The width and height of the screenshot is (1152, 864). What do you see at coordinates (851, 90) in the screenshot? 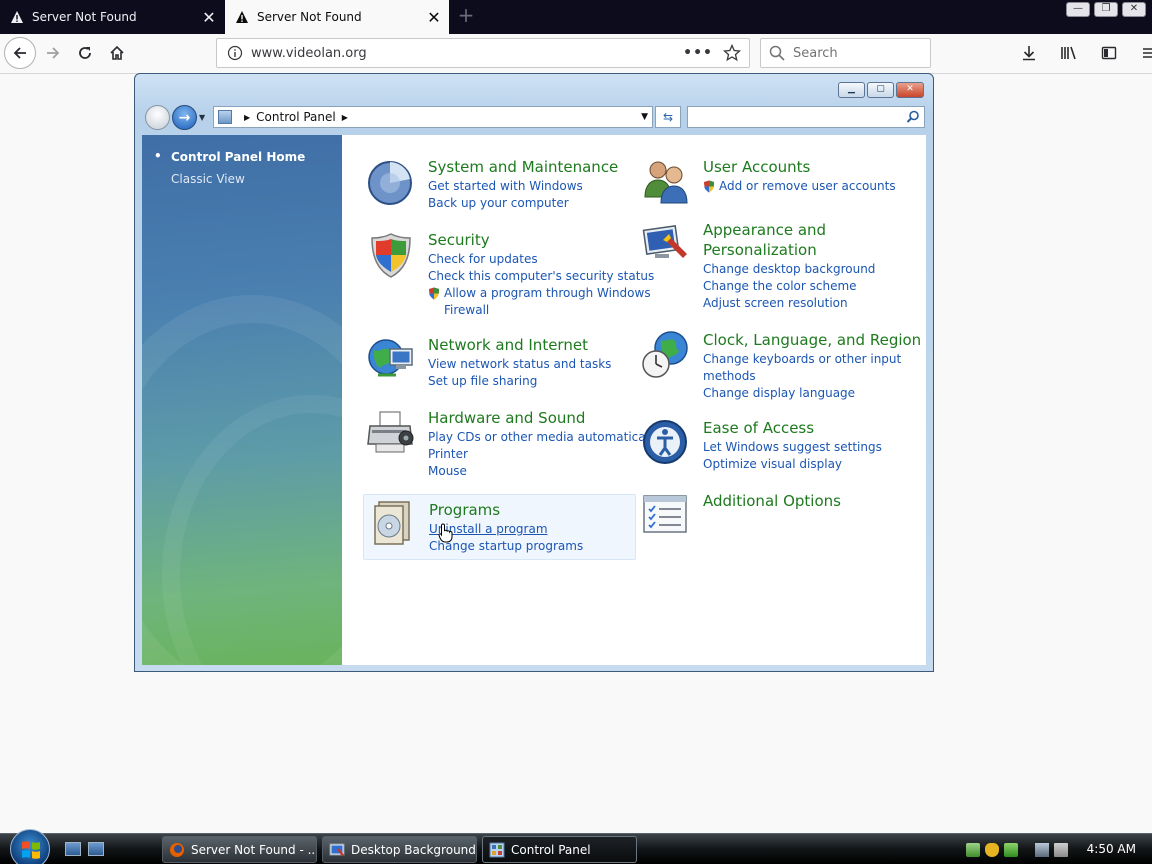
I see `cp-minimize-icon: ▁` at bounding box center [851, 90].